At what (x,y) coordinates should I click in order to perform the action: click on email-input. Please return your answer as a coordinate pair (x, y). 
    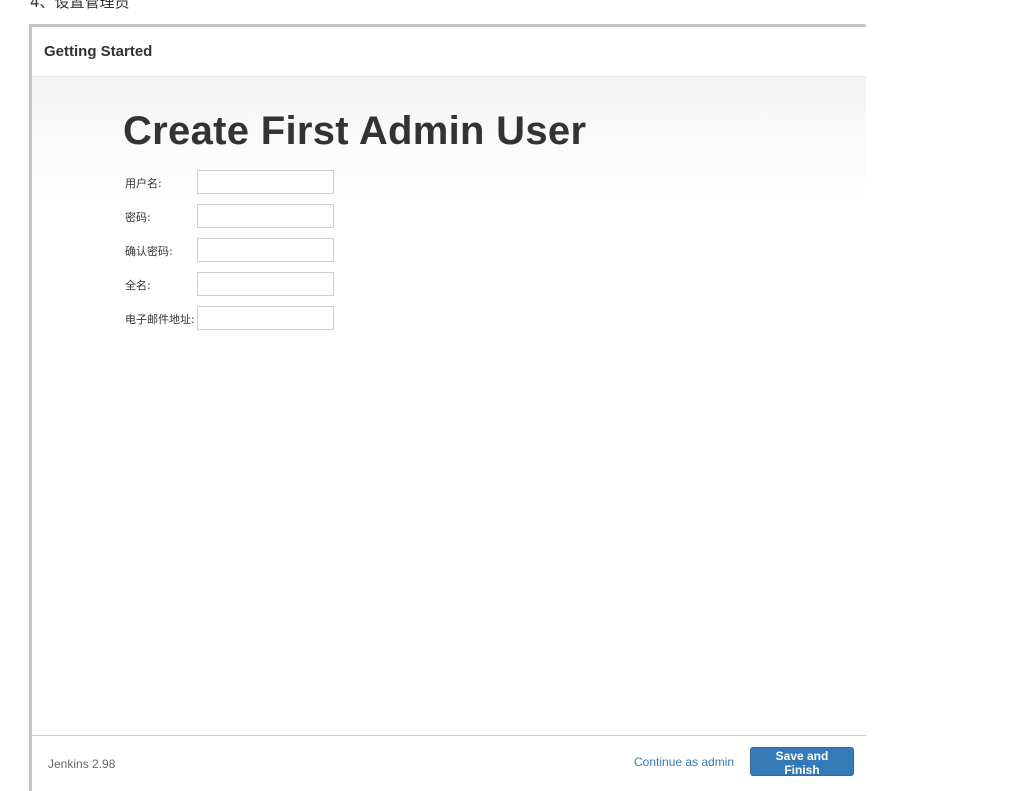
    Looking at the image, I should click on (265, 318).